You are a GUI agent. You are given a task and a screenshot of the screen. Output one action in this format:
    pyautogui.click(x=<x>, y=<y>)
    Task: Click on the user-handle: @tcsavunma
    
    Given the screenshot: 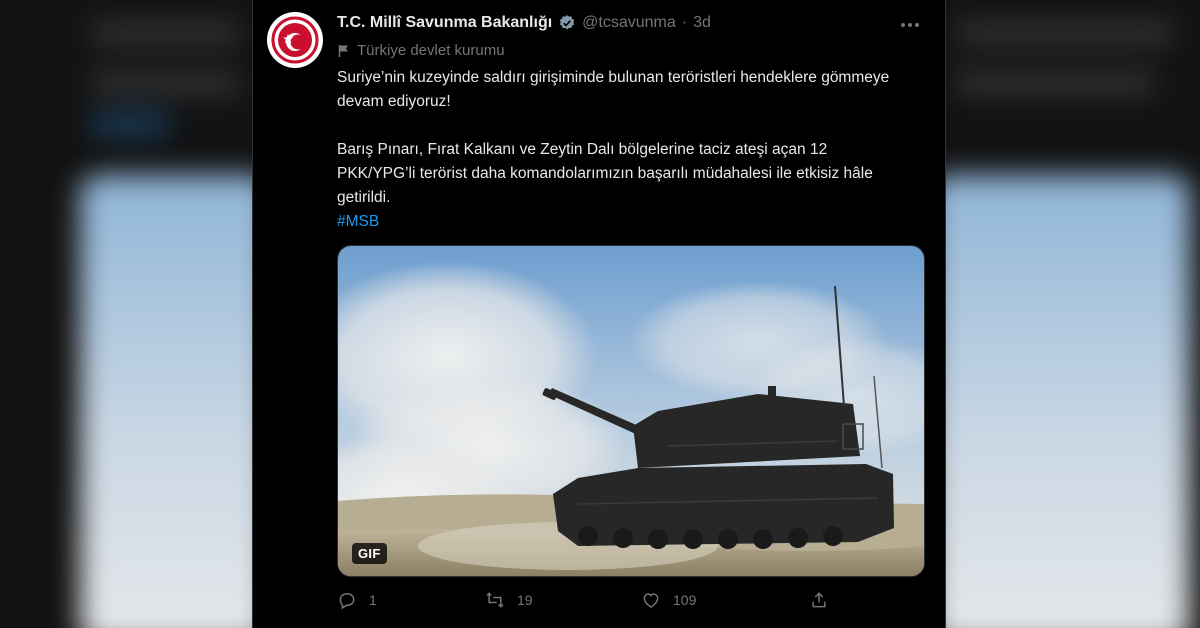 What is the action you would take?
    pyautogui.click(x=629, y=23)
    